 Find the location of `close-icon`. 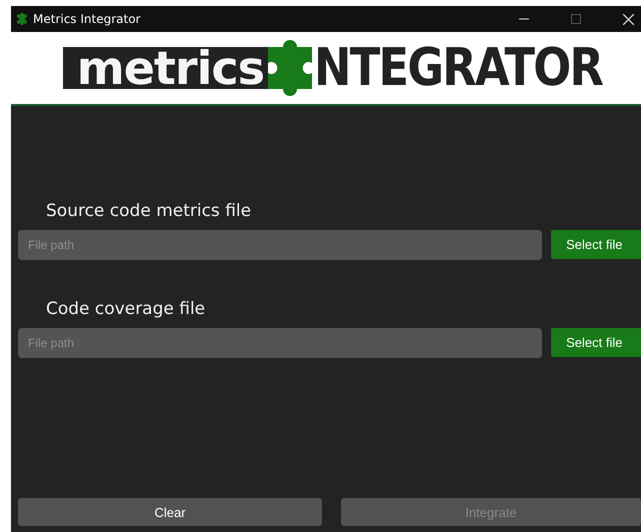

close-icon is located at coordinates (628, 19).